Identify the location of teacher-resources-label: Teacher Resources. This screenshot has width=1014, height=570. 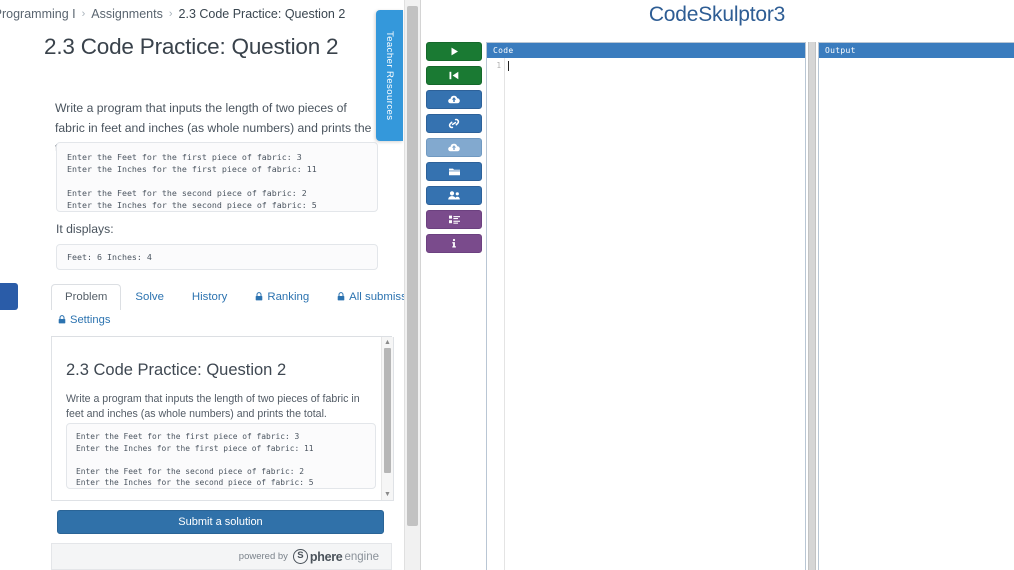
(389, 75).